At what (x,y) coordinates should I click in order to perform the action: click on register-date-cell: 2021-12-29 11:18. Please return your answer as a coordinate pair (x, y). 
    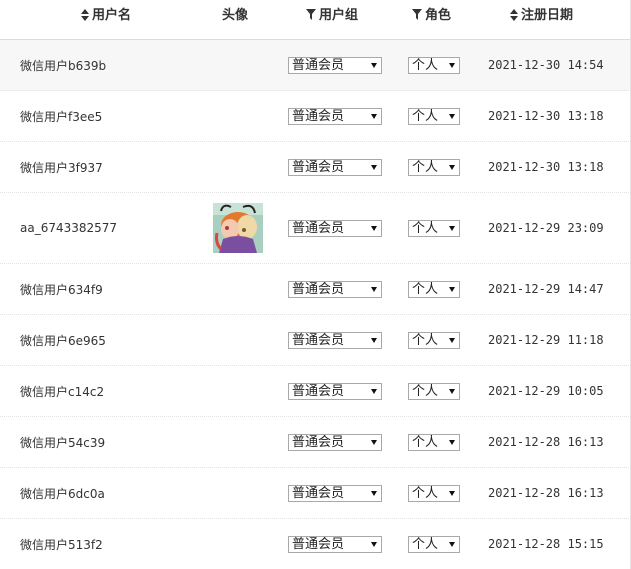
    Looking at the image, I should click on (546, 340).